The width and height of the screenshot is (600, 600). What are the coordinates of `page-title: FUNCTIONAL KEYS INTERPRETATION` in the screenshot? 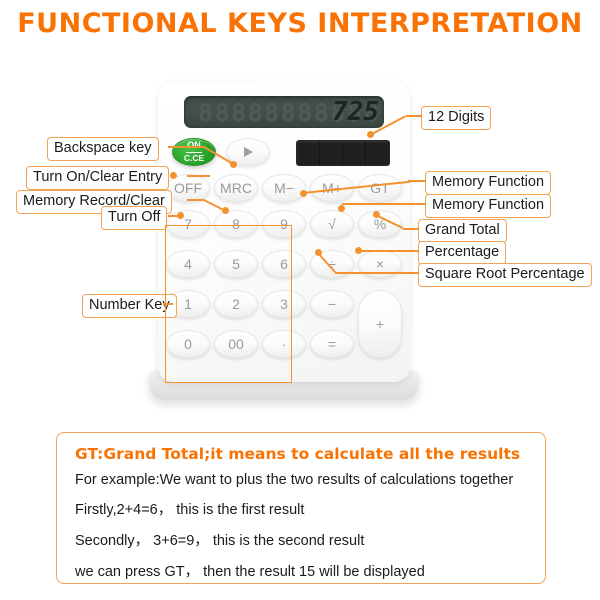 It's located at (300, 23).